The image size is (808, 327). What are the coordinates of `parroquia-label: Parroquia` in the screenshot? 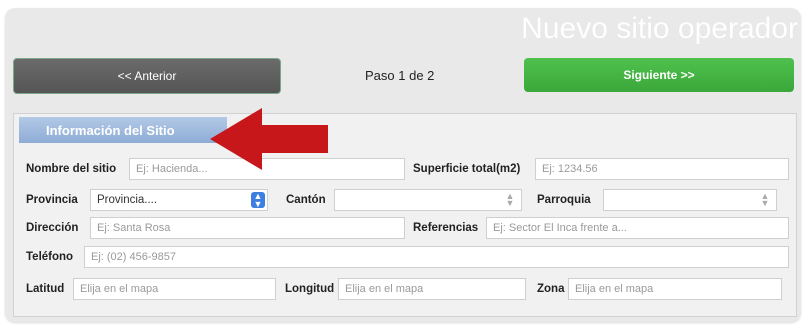 It's located at (564, 200).